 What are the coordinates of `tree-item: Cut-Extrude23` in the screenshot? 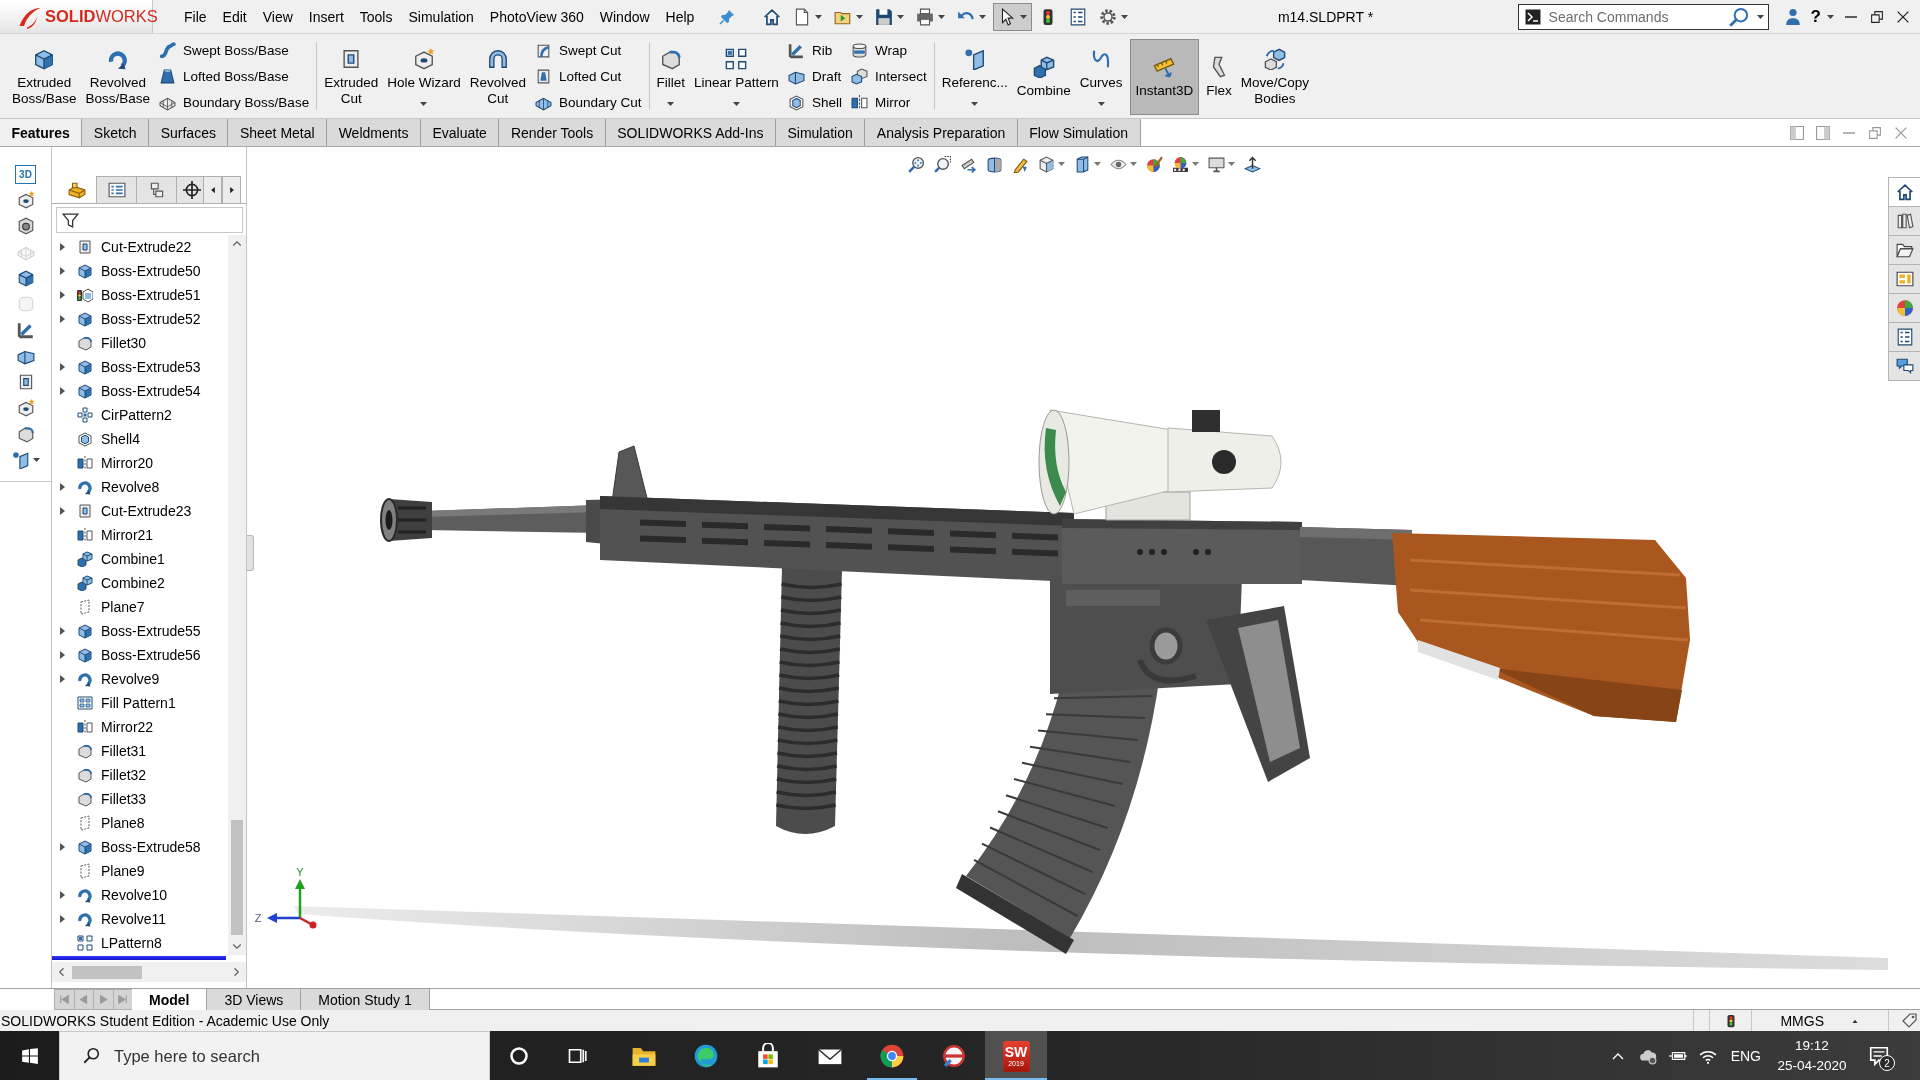 It's located at (123, 511).